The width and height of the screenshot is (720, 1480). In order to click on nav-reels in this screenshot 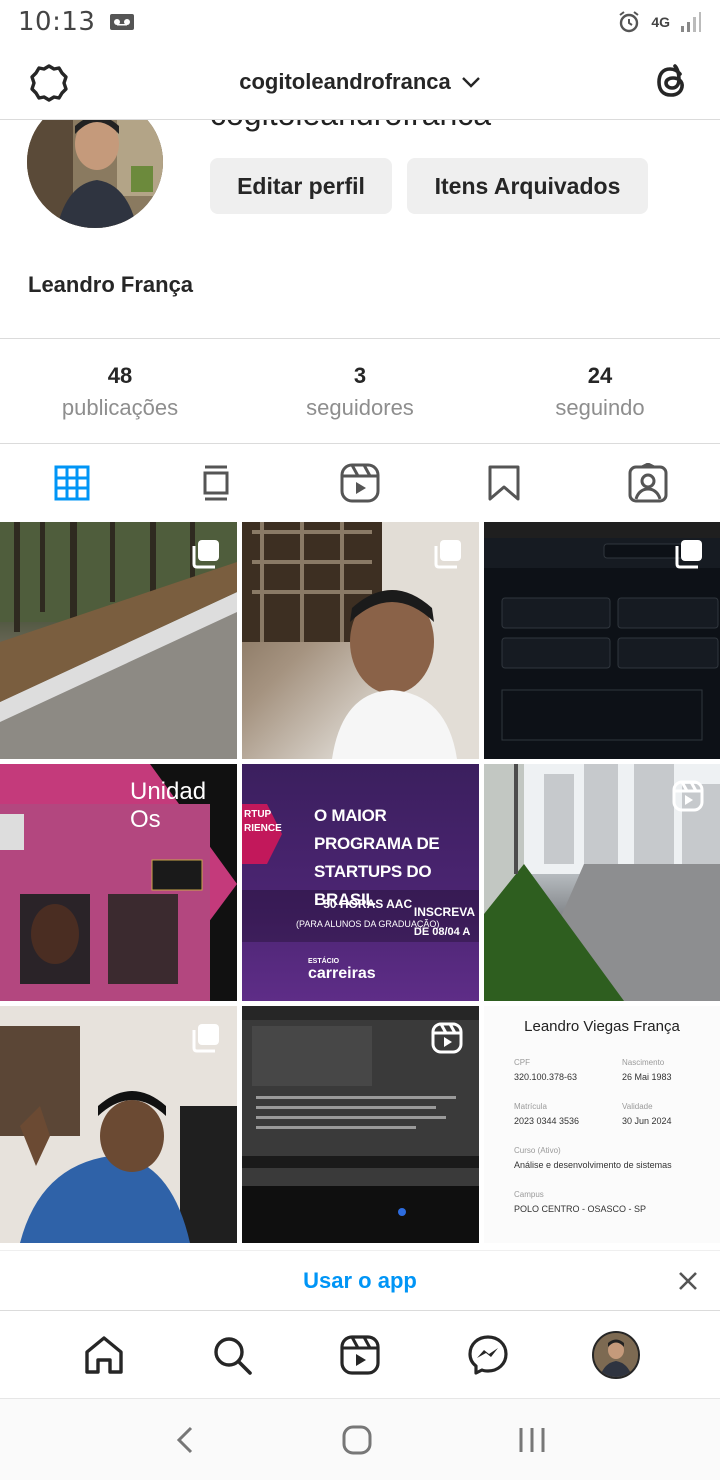, I will do `click(360, 1355)`.